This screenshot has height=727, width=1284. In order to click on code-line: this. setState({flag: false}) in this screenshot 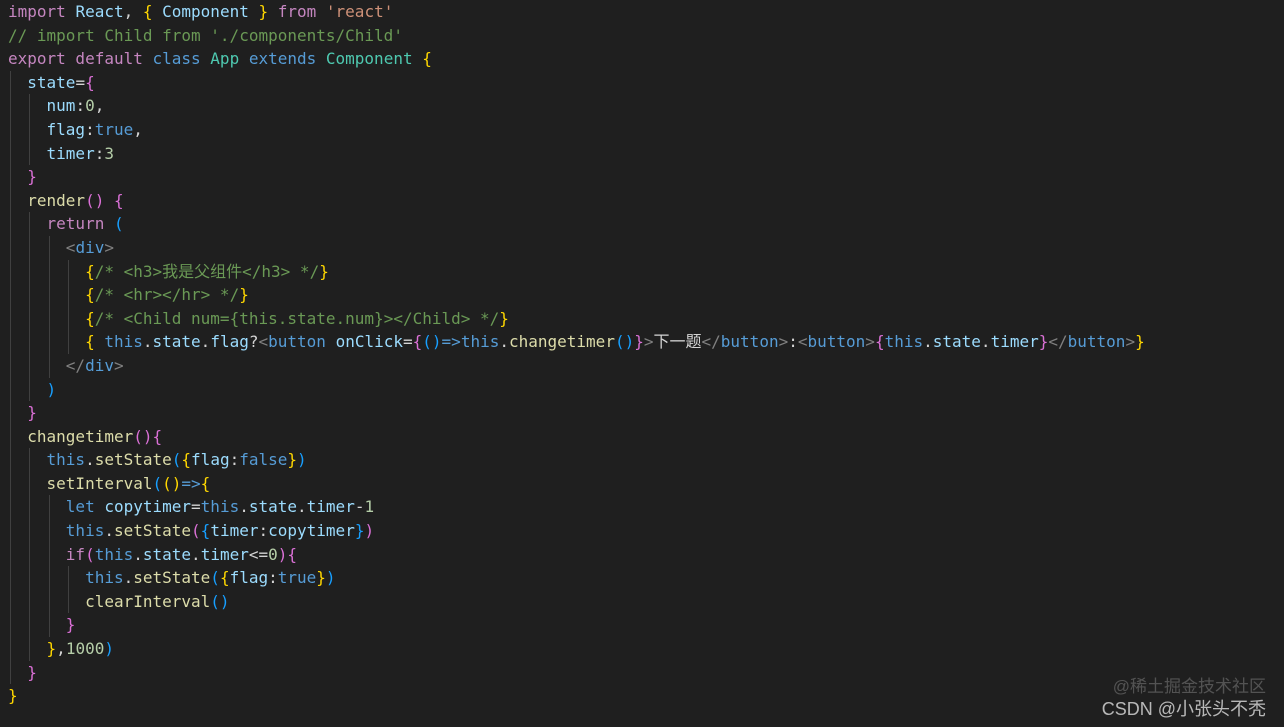, I will do `click(576, 460)`.